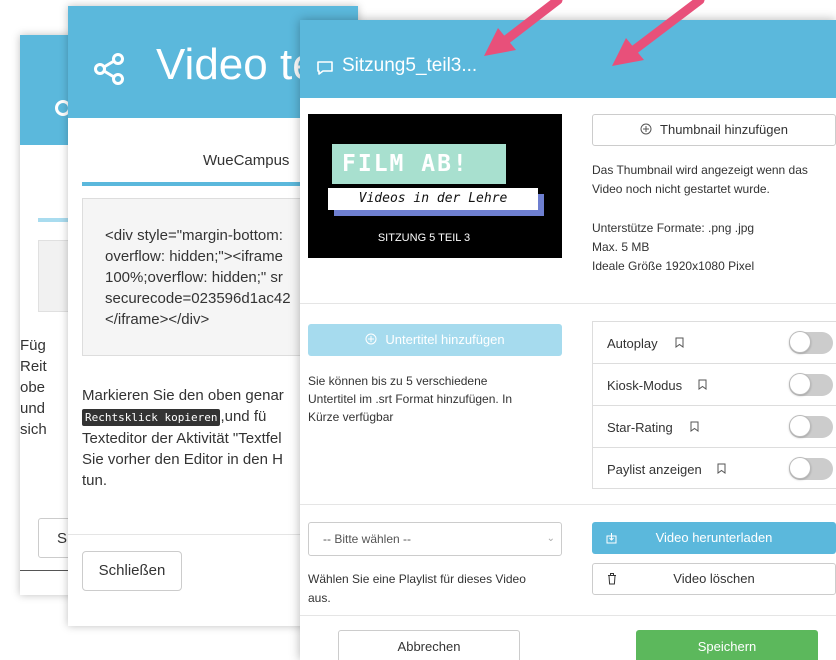  What do you see at coordinates (724, 129) in the screenshot?
I see `add-thumbnail-label: Thumbnail hinzufügen` at bounding box center [724, 129].